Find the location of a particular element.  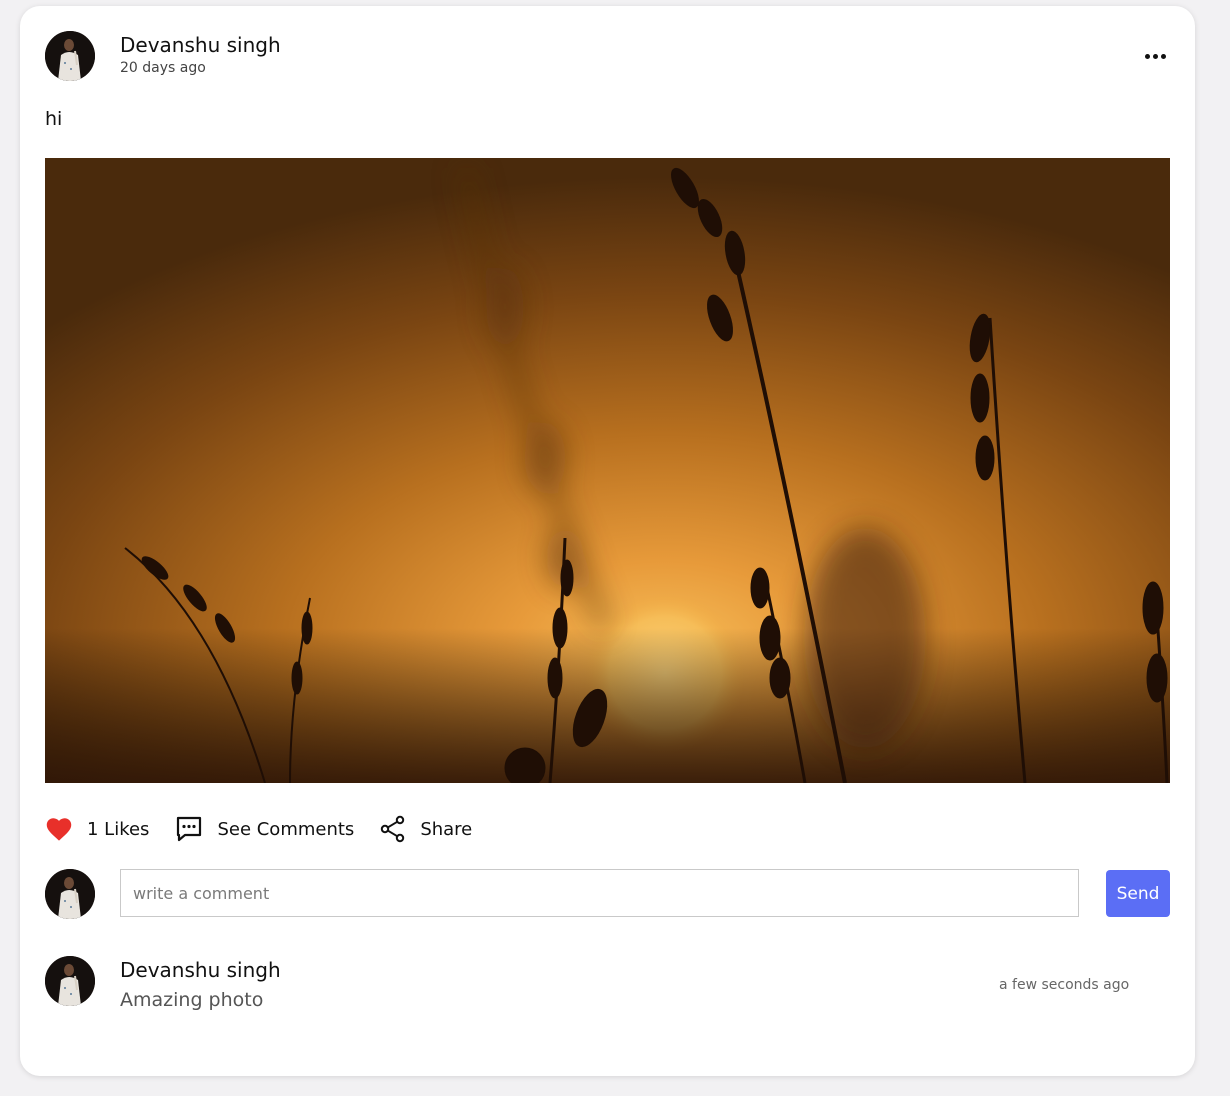

comment-text: Amazing photo is located at coordinates (192, 1000).